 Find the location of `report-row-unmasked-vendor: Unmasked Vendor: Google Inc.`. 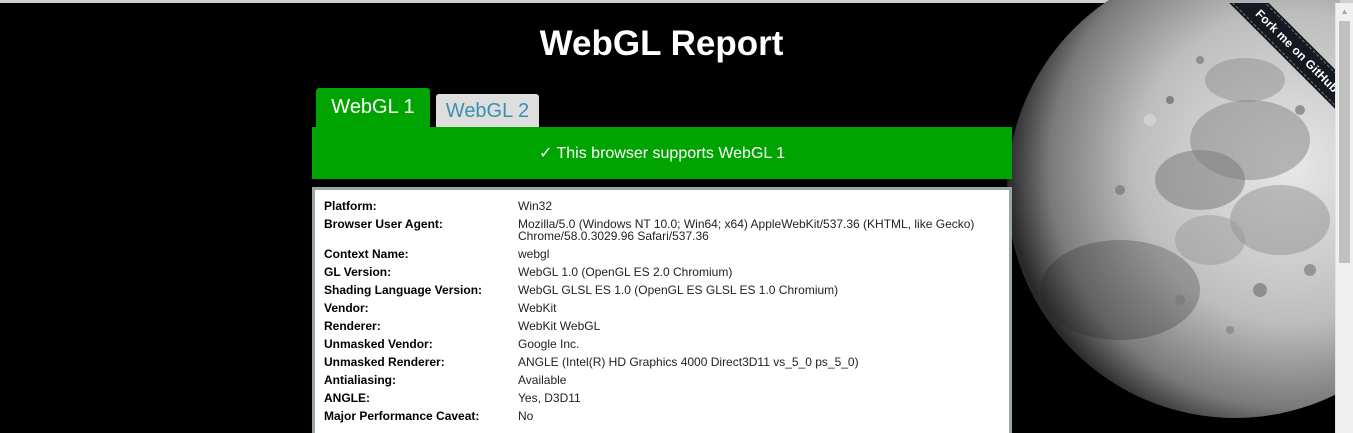

report-row-unmasked-vendor: Unmasked Vendor: Google Inc. is located at coordinates (666, 344).